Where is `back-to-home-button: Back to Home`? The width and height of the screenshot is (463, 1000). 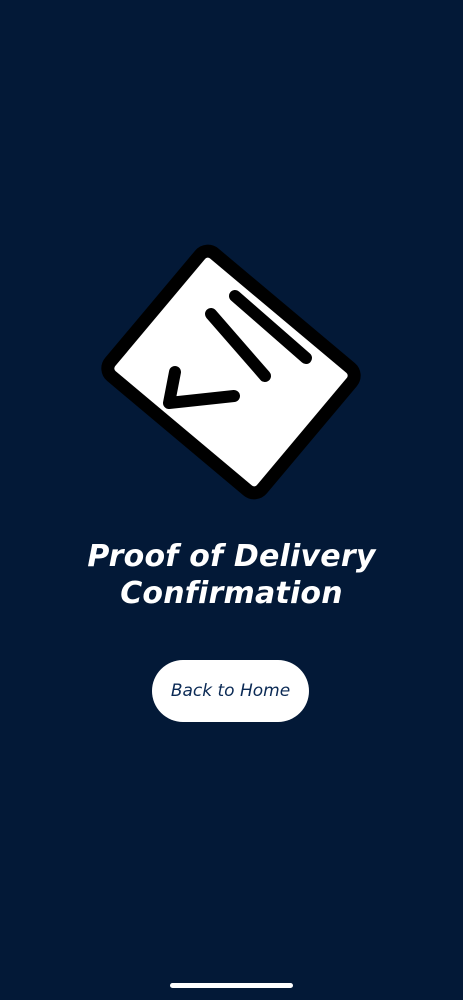 back-to-home-button: Back to Home is located at coordinates (230, 691).